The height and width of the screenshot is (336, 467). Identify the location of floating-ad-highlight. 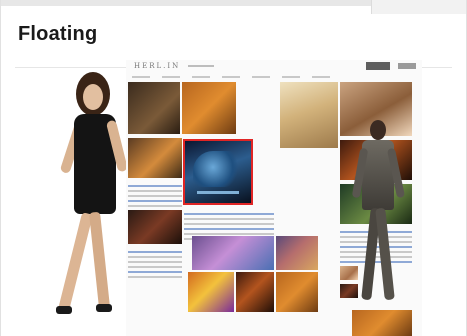
(218, 172).